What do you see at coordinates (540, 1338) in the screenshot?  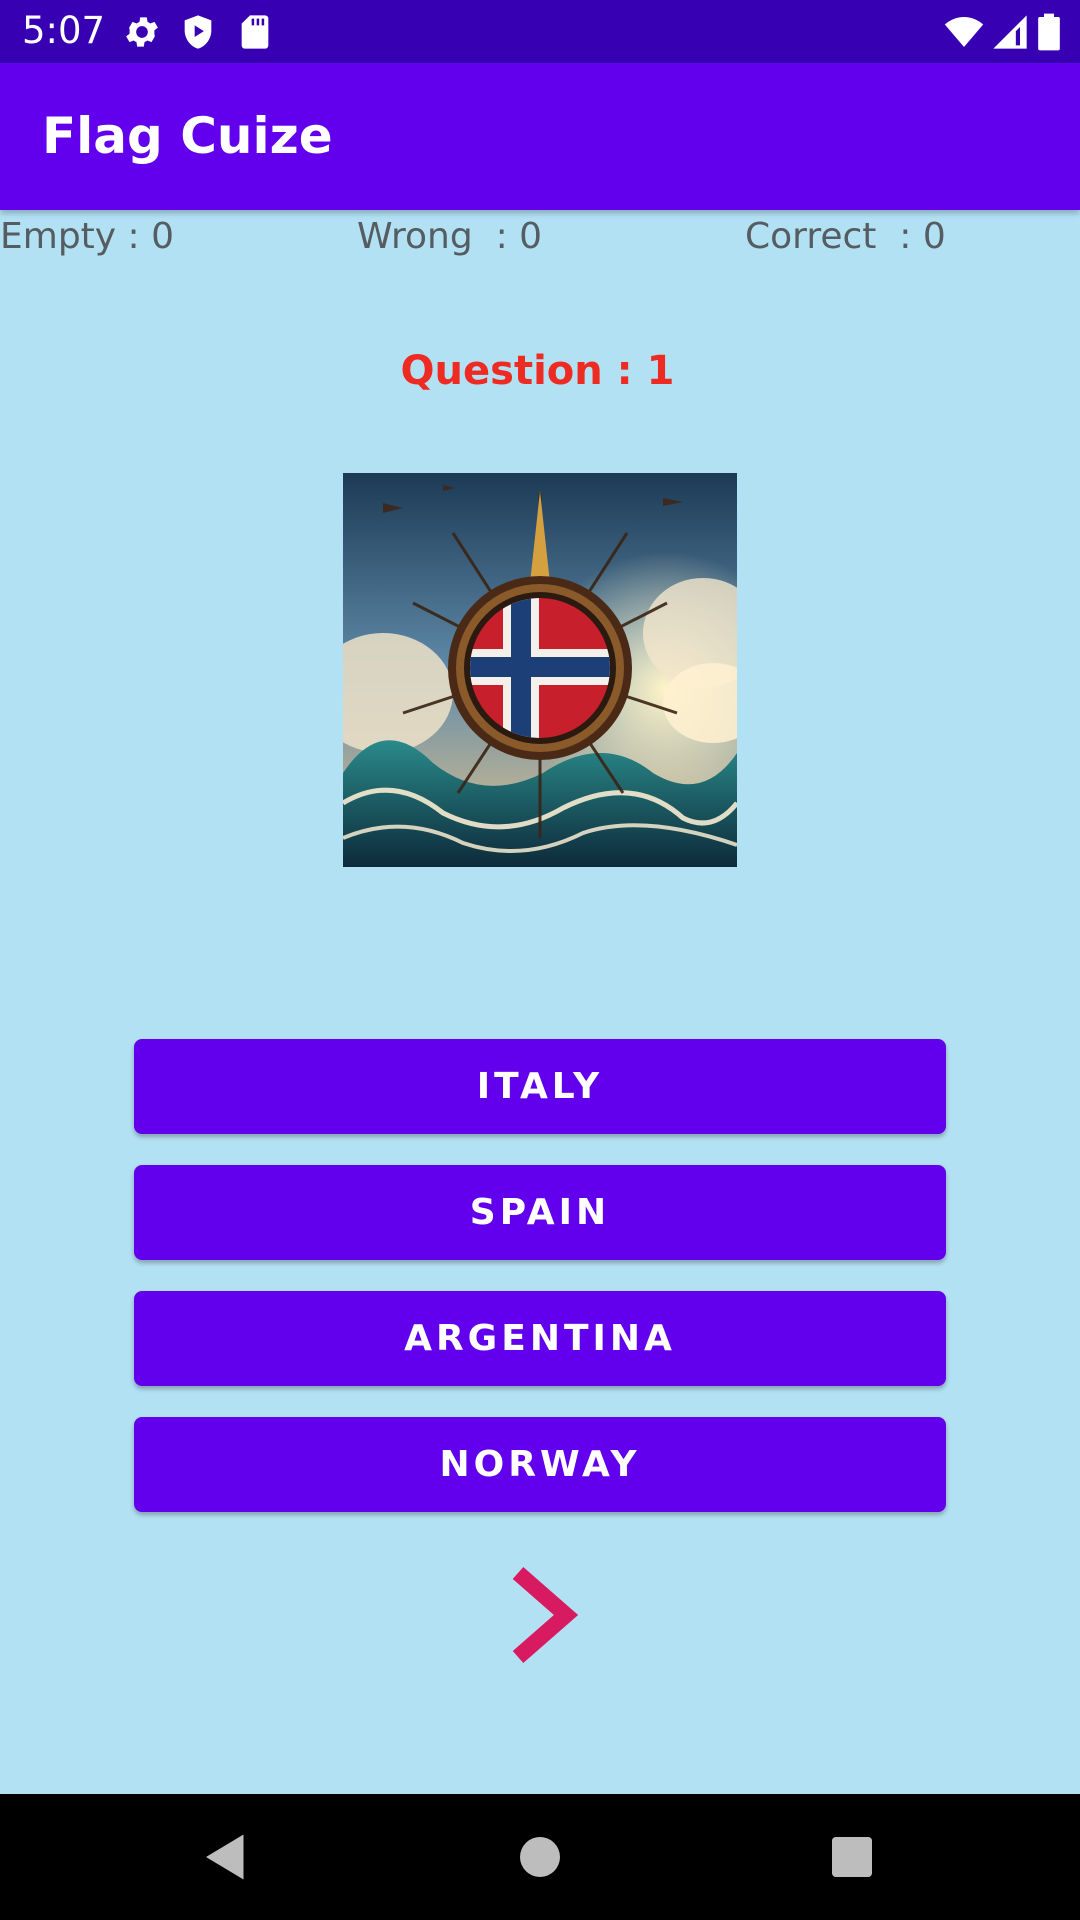 I see `answer-button-3: ARGENTINA` at bounding box center [540, 1338].